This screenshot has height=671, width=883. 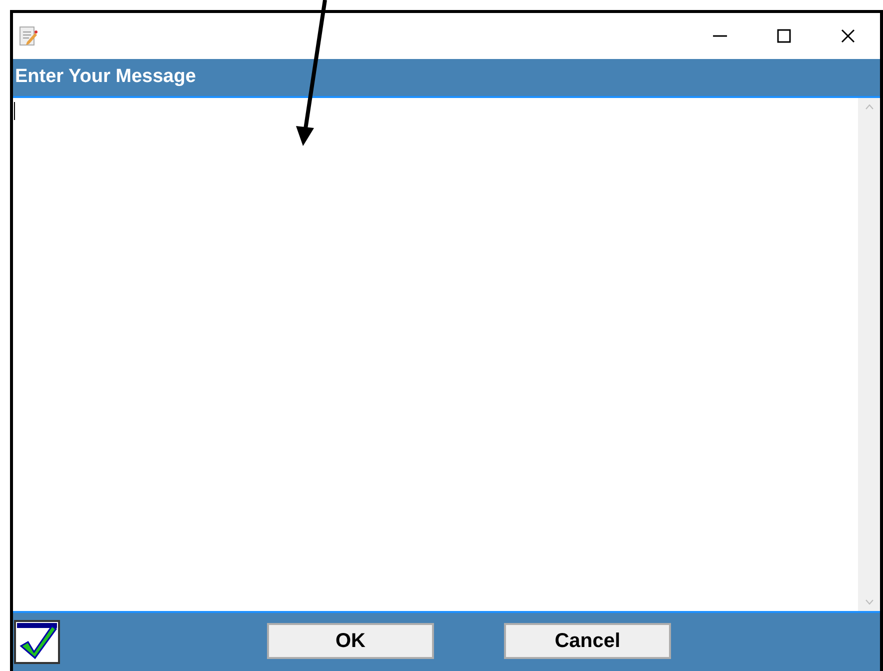 What do you see at coordinates (350, 641) in the screenshot?
I see `dialog-button: OK` at bounding box center [350, 641].